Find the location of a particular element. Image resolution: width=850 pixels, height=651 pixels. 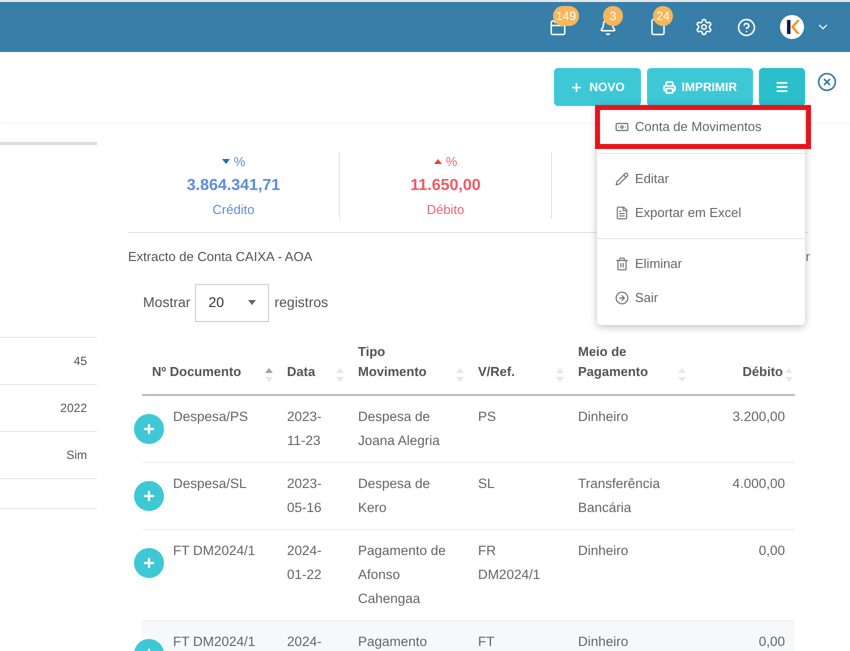

menu-item: Conta de Movimentos is located at coordinates (703, 127).